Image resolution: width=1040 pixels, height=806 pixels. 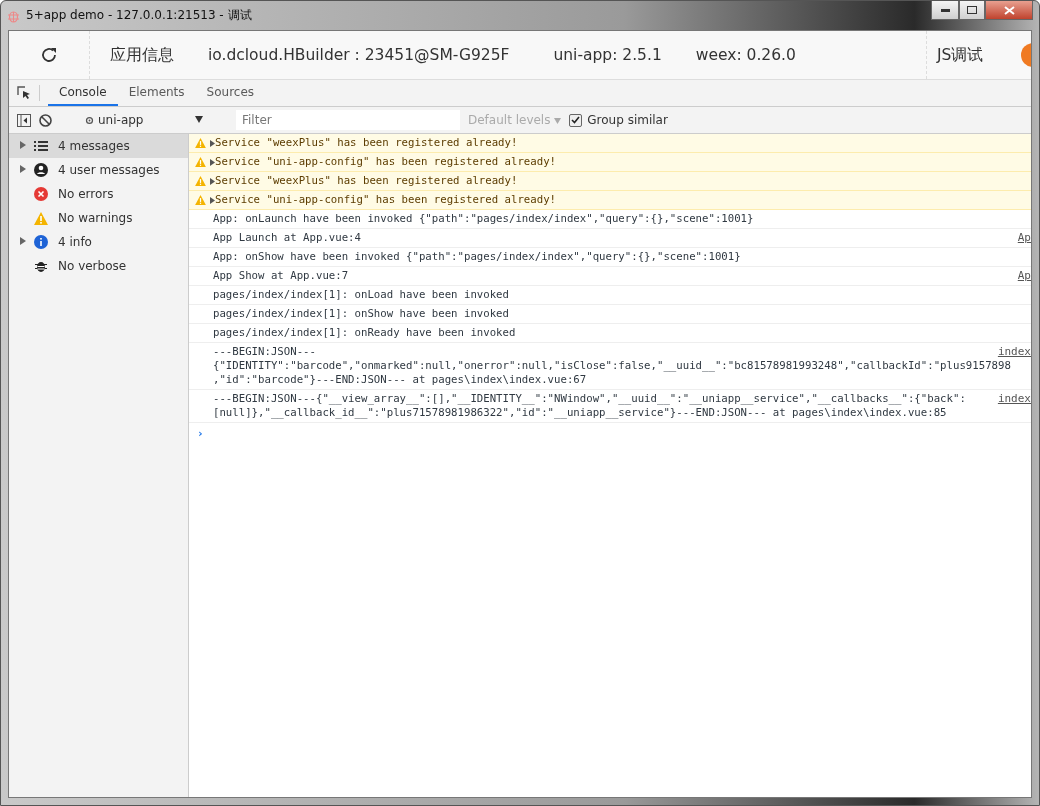 I want to click on console-message-line: App: onLaunch have been invoked {"path":"pages/index/index","query":{},"scene":1001}, so click(x=483, y=219).